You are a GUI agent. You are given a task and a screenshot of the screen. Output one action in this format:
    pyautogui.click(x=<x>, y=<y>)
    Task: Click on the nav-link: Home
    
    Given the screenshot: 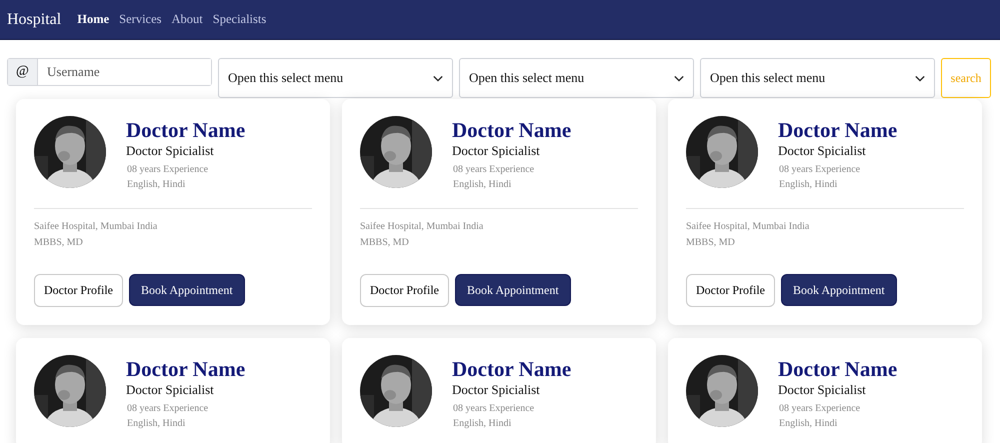 What is the action you would take?
    pyautogui.click(x=93, y=19)
    